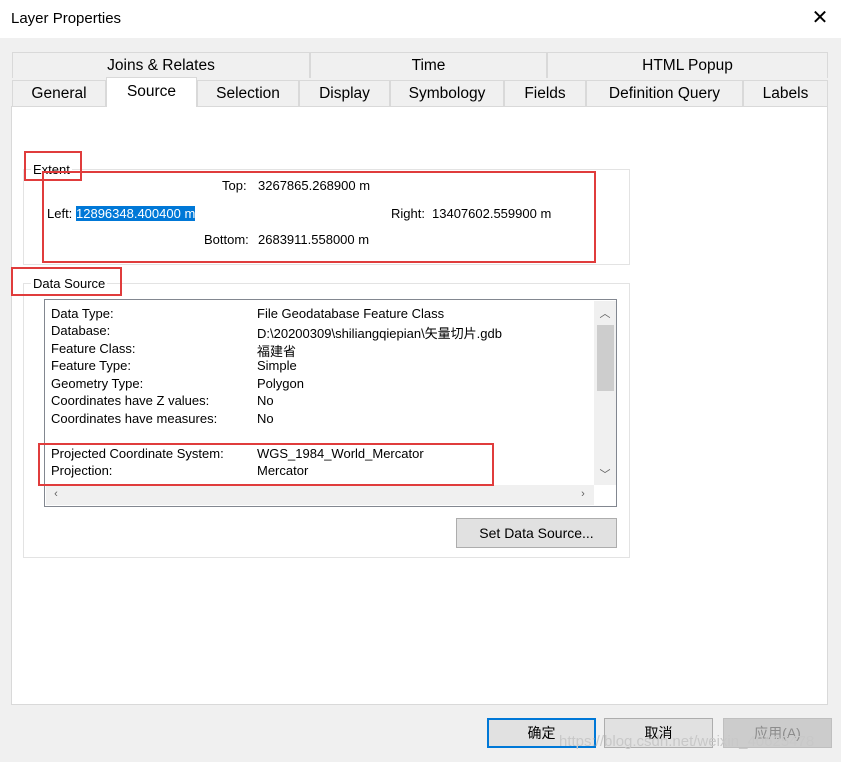  Describe the element at coordinates (134, 418) in the screenshot. I see `list-item-key: Coordinates have measures:` at that location.